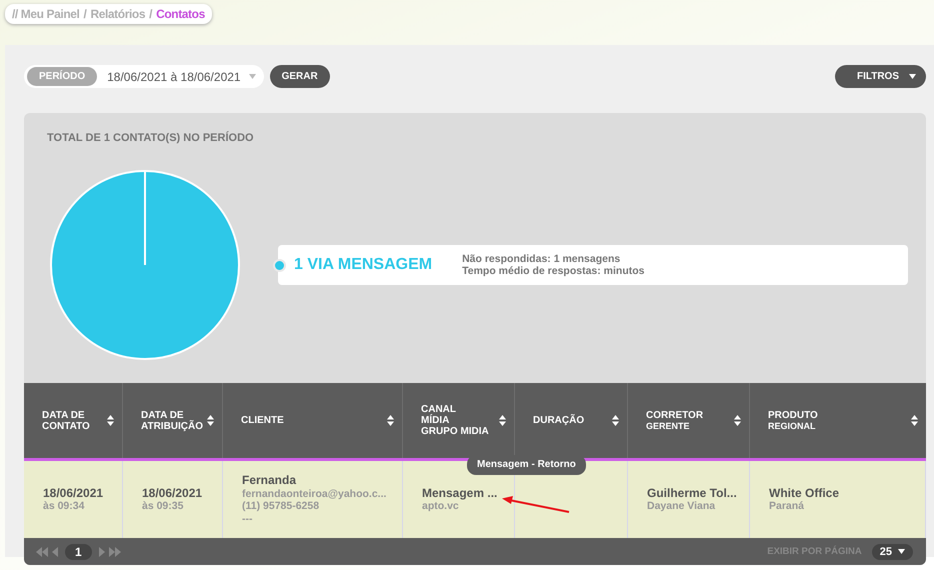  I want to click on per-page-select: 25, so click(892, 552).